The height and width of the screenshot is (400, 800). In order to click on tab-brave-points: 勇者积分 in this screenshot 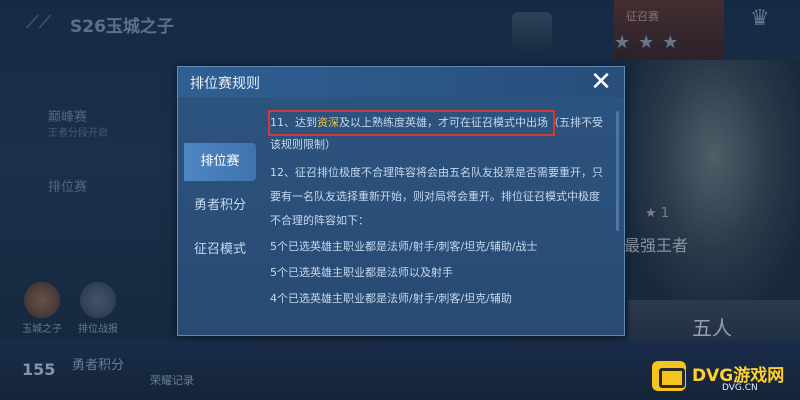, I will do `click(220, 206)`.